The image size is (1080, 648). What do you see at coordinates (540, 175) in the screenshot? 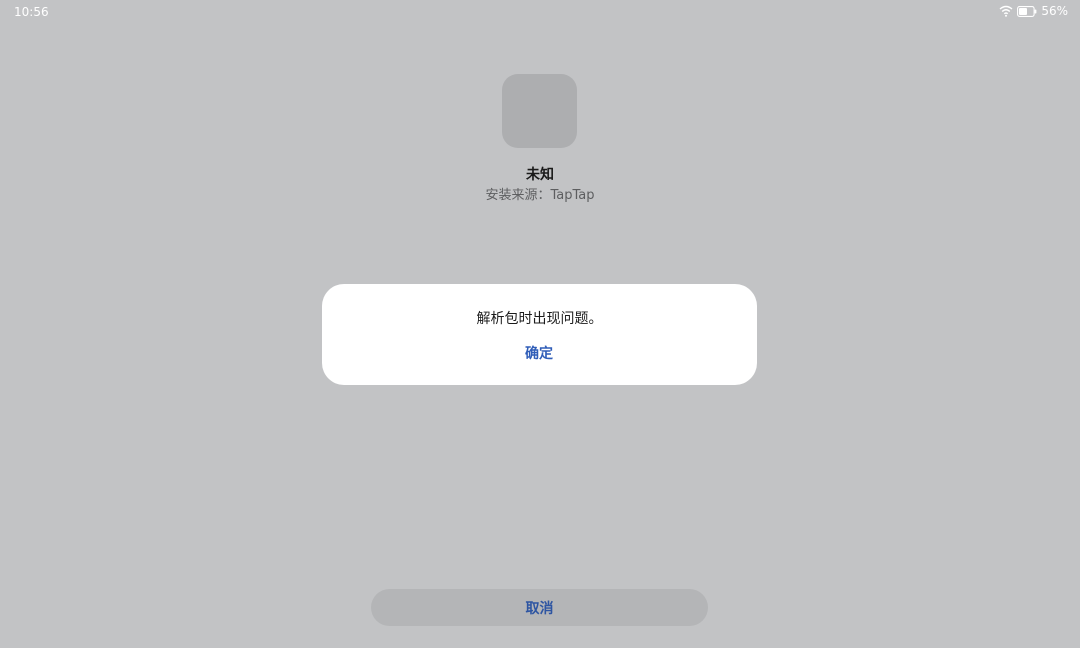
I see `app-name: 未知` at bounding box center [540, 175].